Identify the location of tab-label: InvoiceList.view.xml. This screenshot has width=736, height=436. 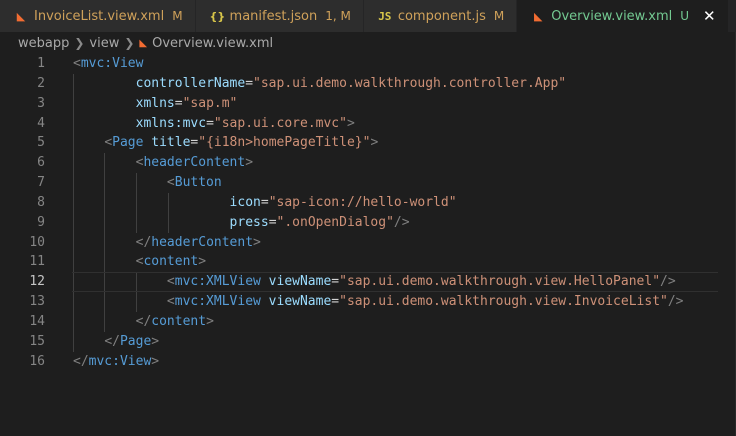
(99, 16).